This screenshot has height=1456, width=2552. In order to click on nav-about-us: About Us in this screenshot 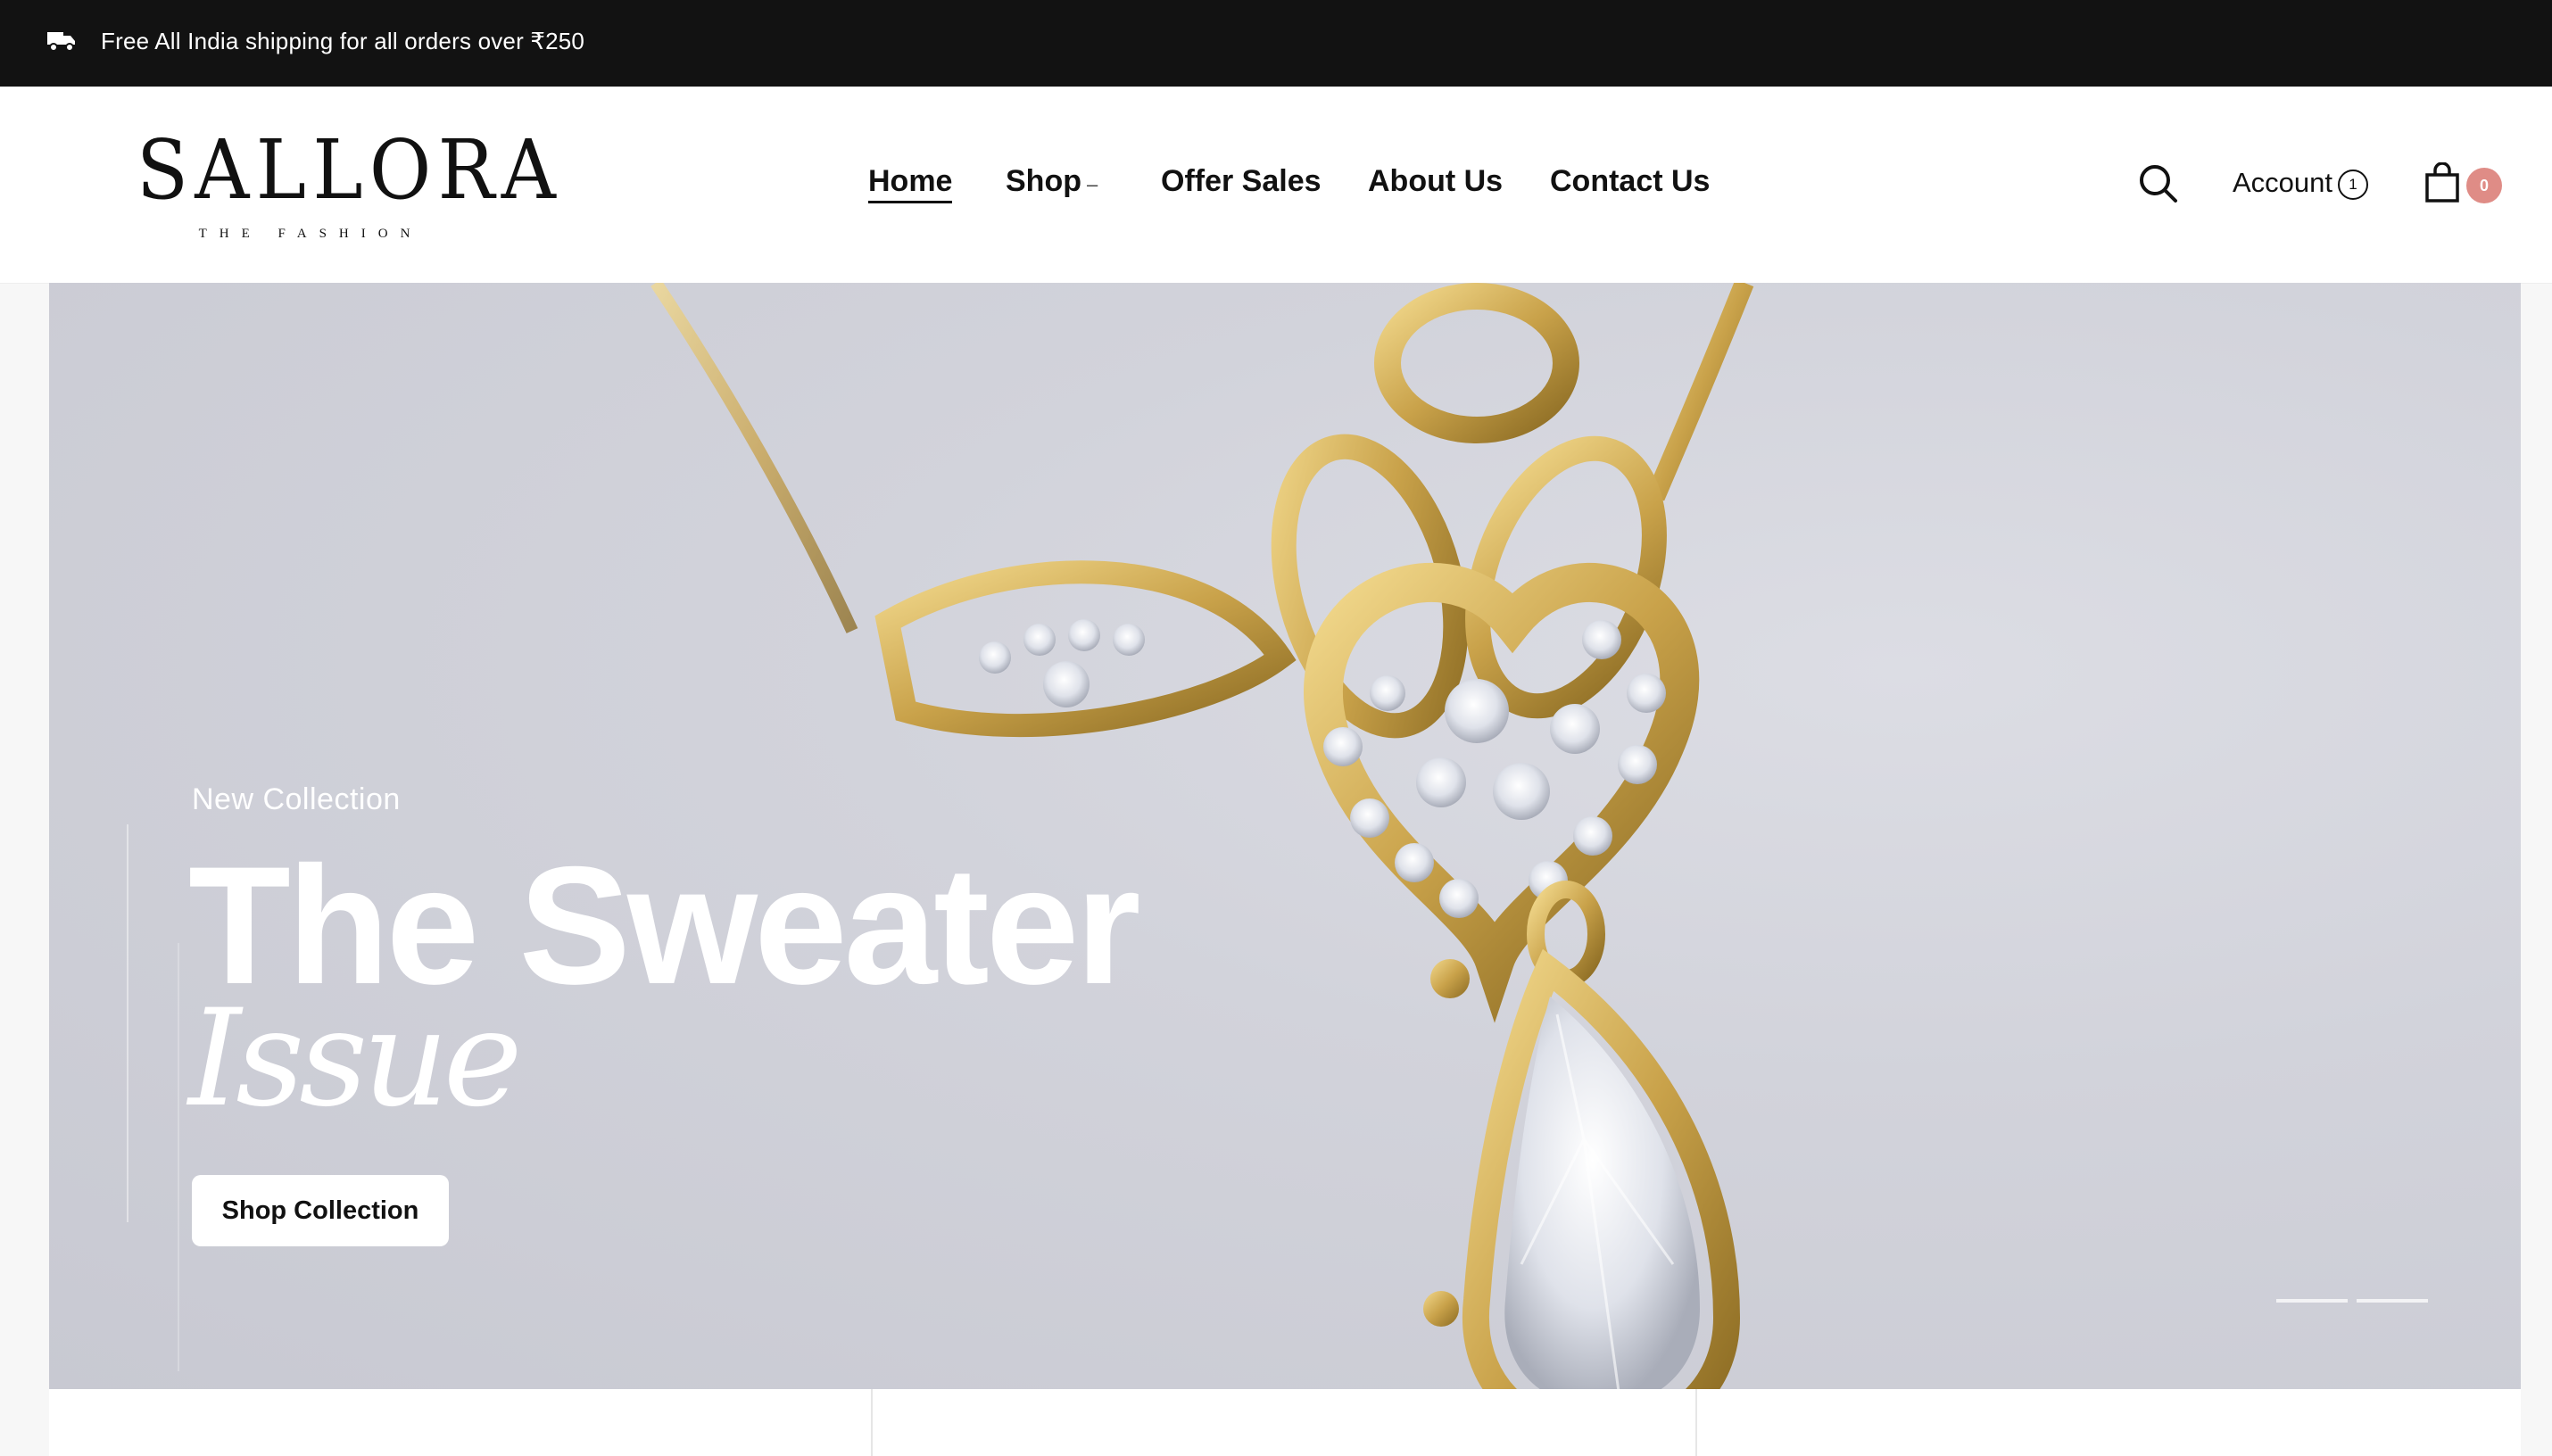, I will do `click(1435, 181)`.